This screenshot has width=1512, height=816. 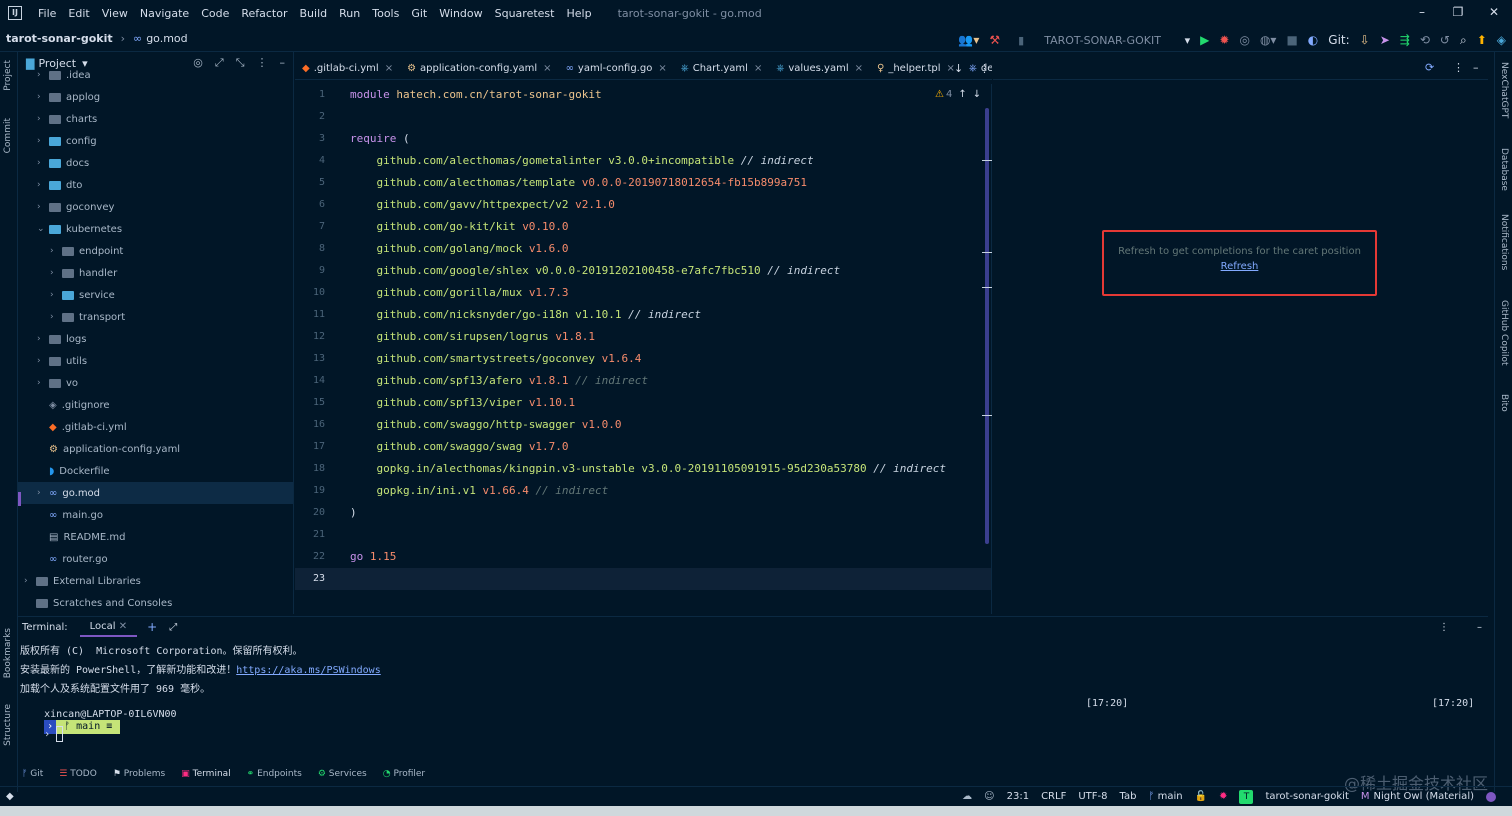 I want to click on tree-item: › External Libraries, so click(x=155, y=581).